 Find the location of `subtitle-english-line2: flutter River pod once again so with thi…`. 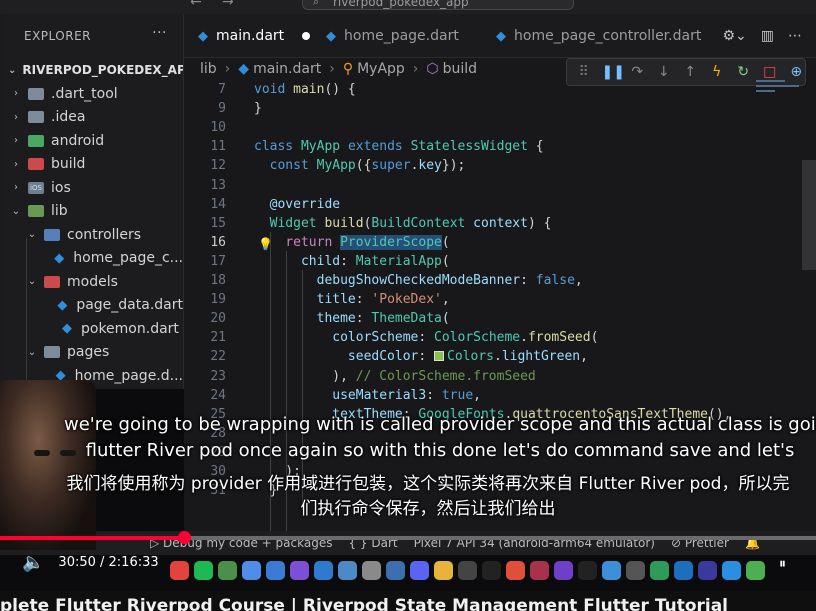

subtitle-english-line2: flutter River pod once again so with thi… is located at coordinates (440, 450).